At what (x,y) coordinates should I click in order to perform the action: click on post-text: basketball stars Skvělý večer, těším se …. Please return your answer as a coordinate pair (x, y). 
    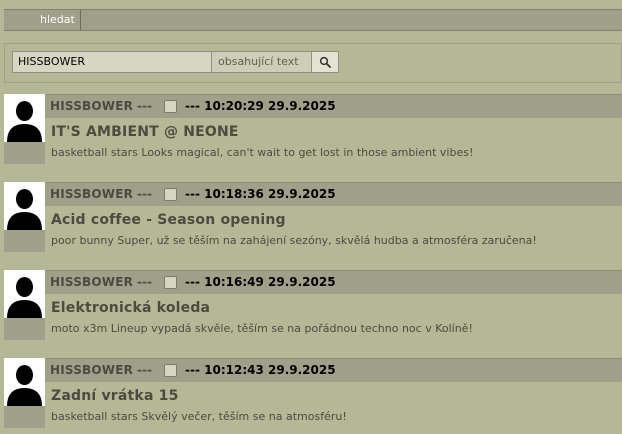
    Looking at the image, I should click on (199, 416).